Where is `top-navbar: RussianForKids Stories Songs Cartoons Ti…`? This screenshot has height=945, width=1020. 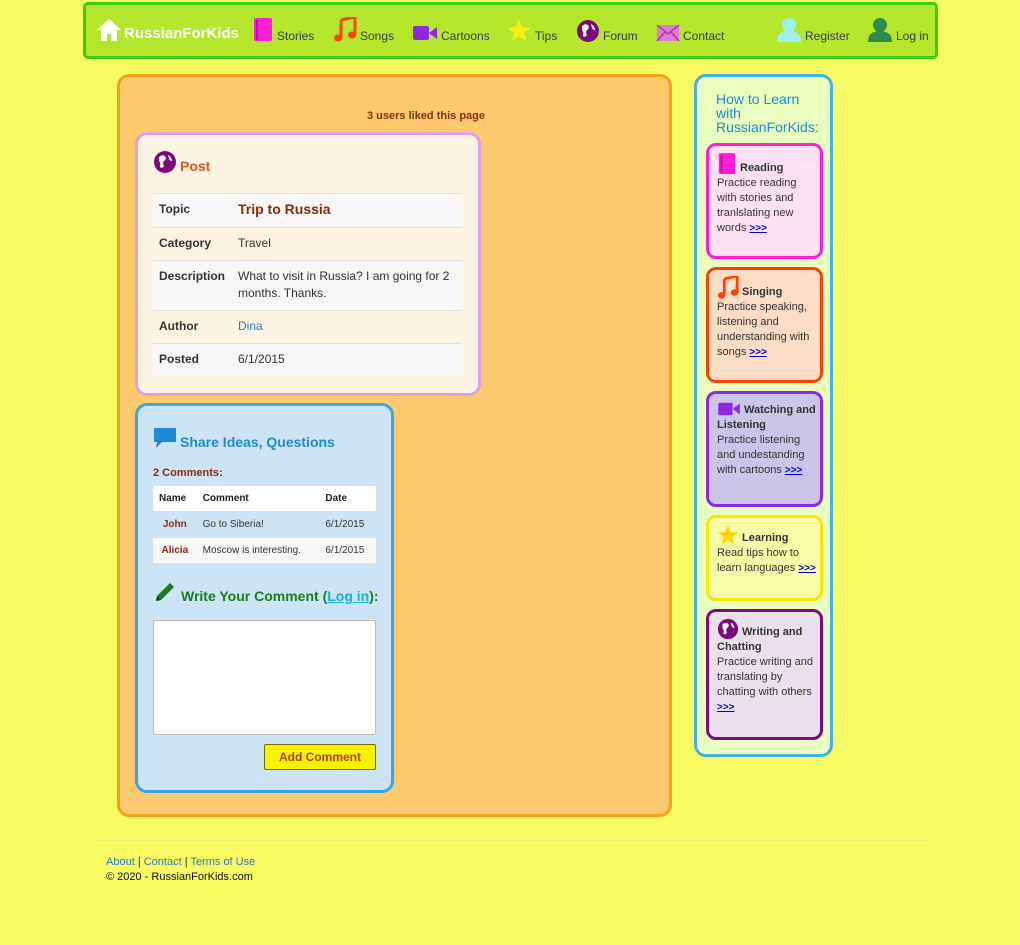
top-navbar: RussianForKids Stories Songs Cartoons Ti… is located at coordinates (510, 30).